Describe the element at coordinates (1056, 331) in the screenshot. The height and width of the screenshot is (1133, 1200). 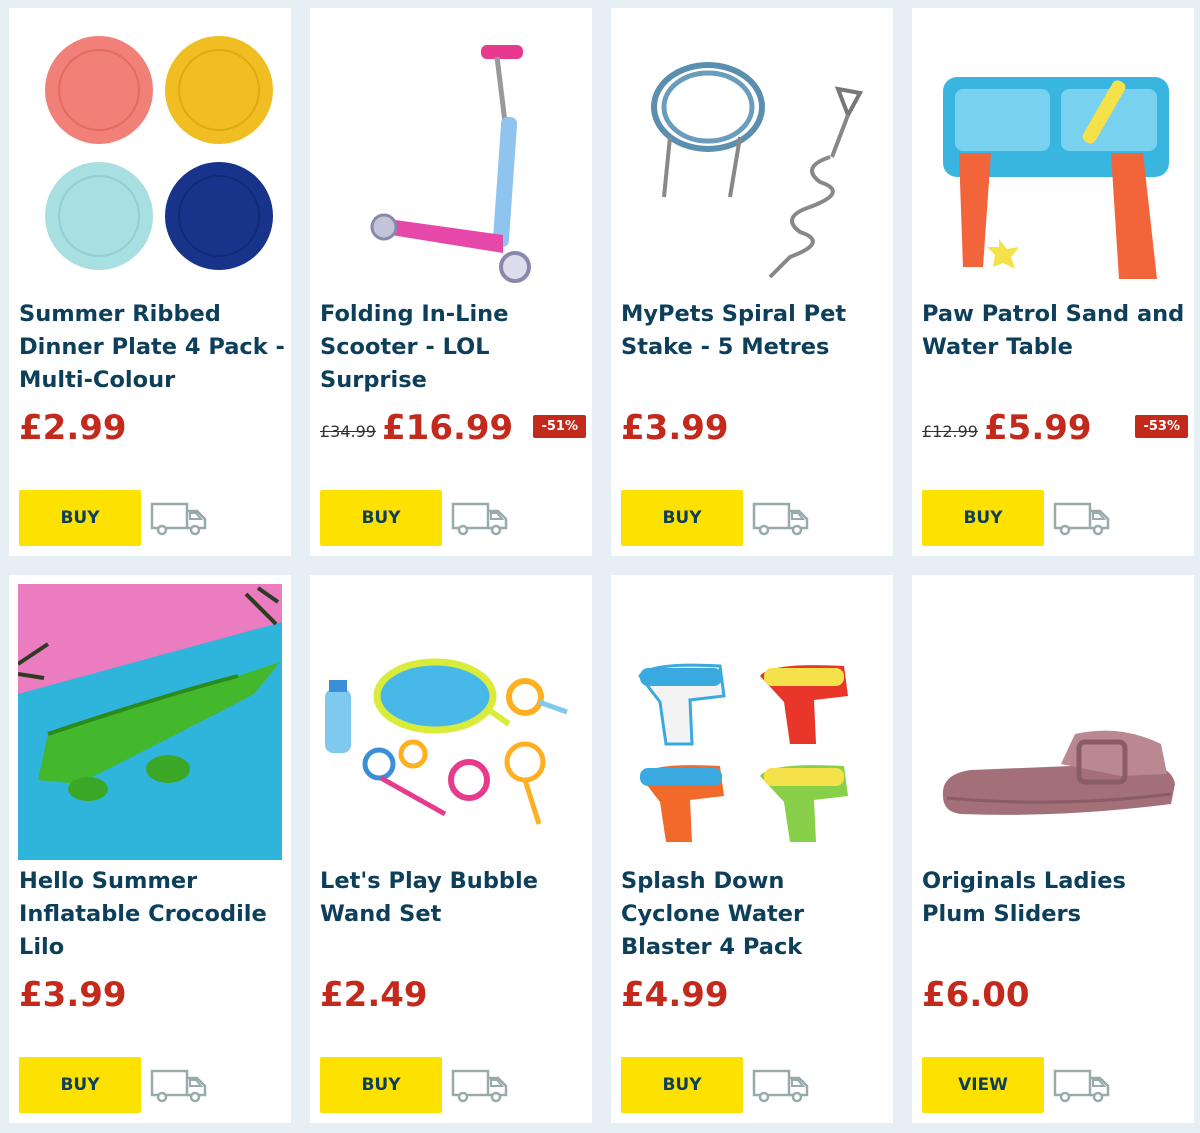
I see `product-title: Paw Patrol Sand and Water Table` at that location.